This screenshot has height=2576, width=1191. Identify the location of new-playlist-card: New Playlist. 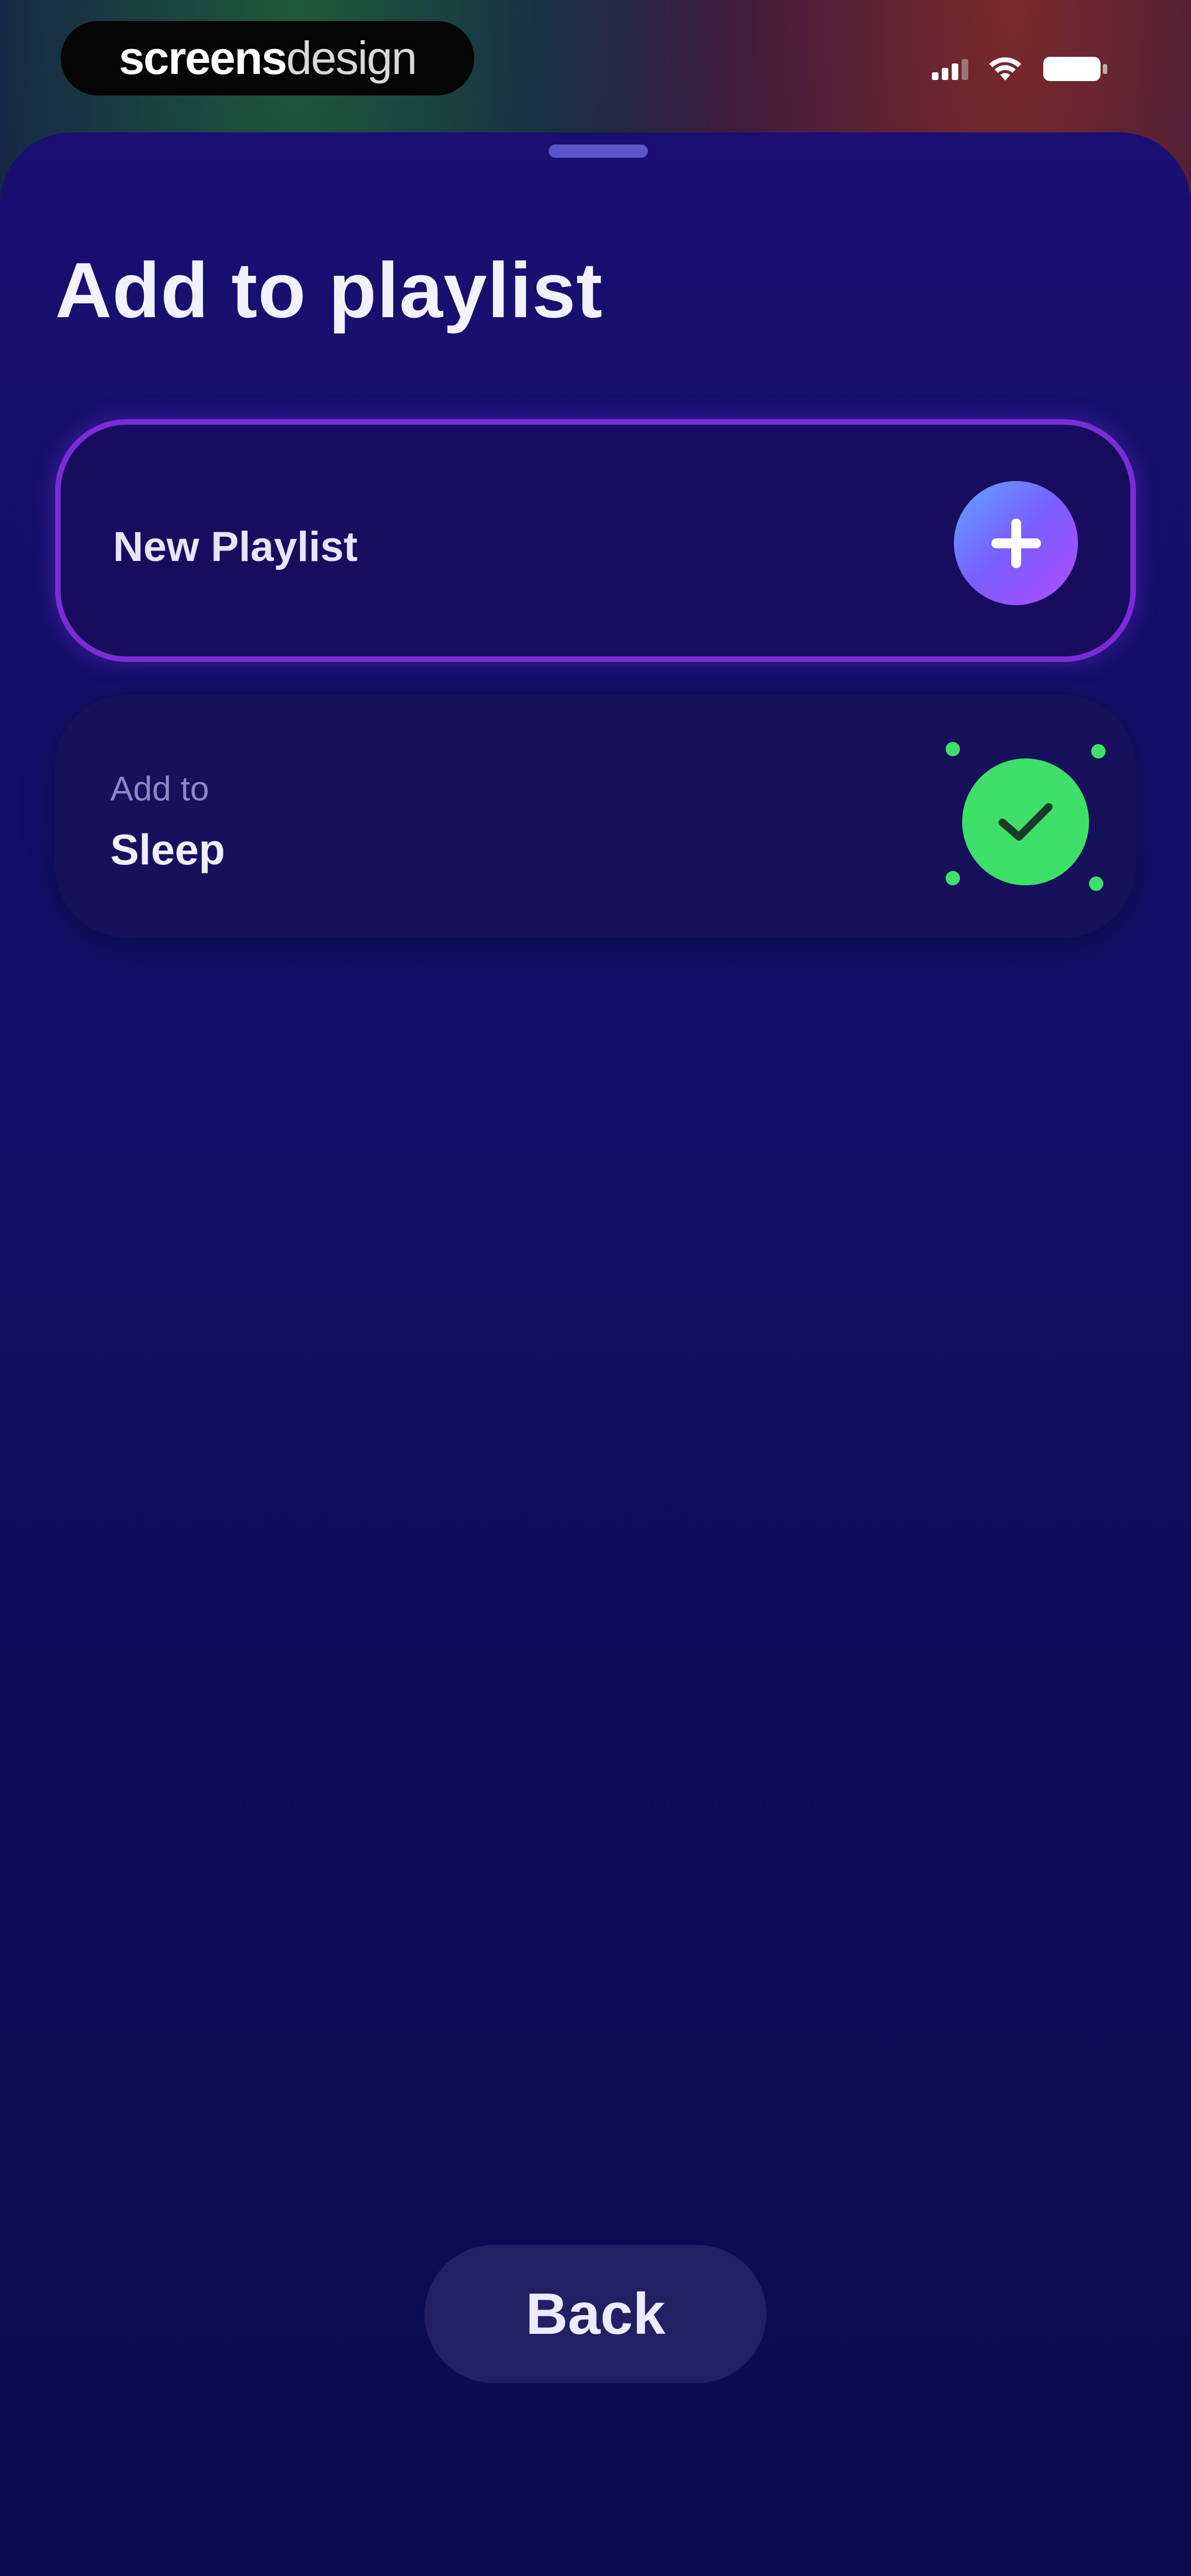
(595, 540).